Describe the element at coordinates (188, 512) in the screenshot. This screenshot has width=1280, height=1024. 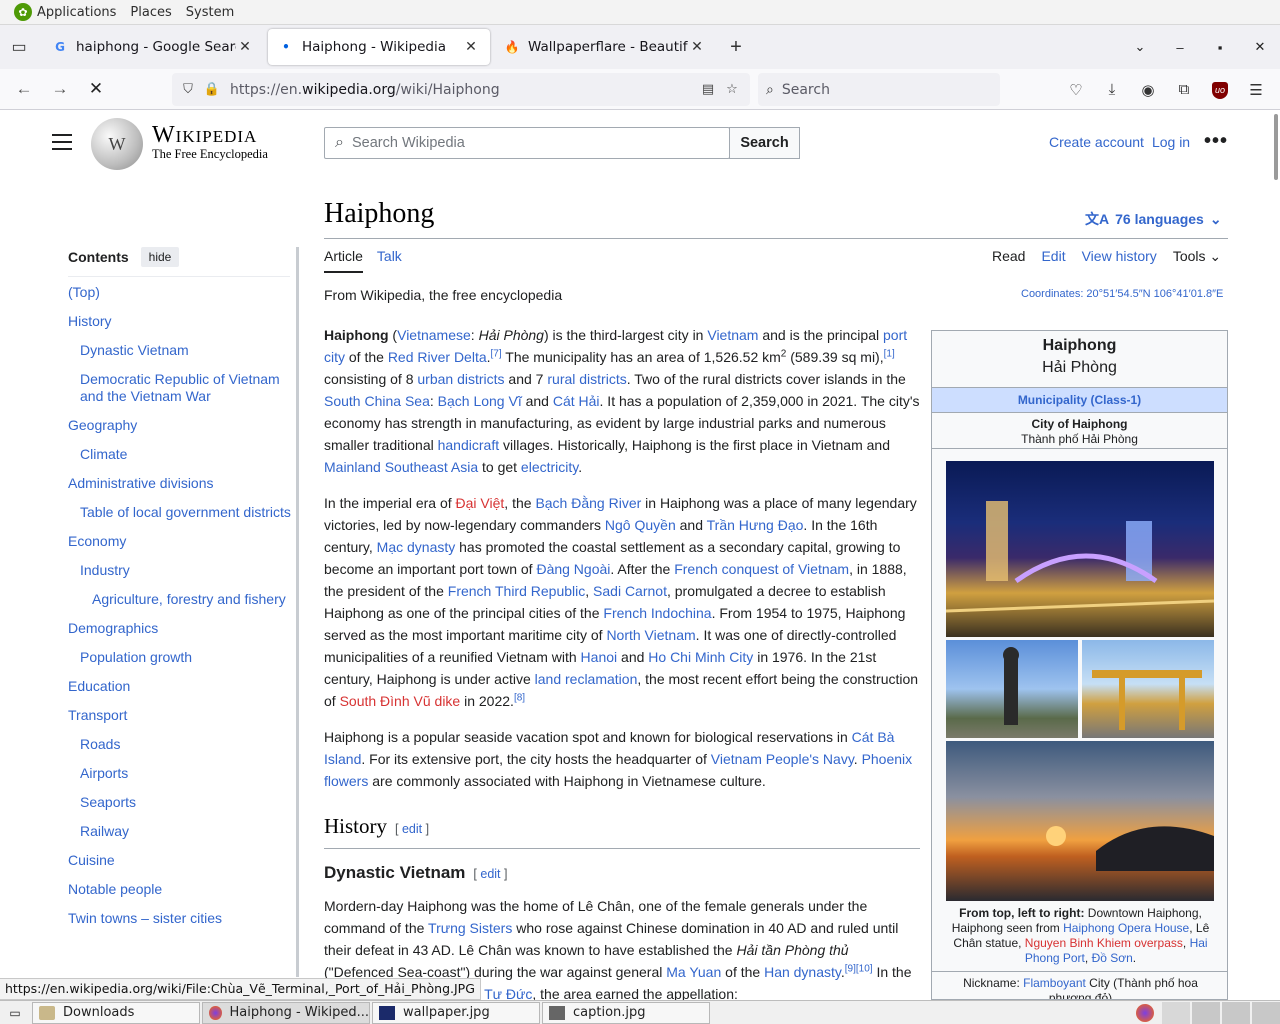
I see `toc-item: Table of local government districts` at that location.